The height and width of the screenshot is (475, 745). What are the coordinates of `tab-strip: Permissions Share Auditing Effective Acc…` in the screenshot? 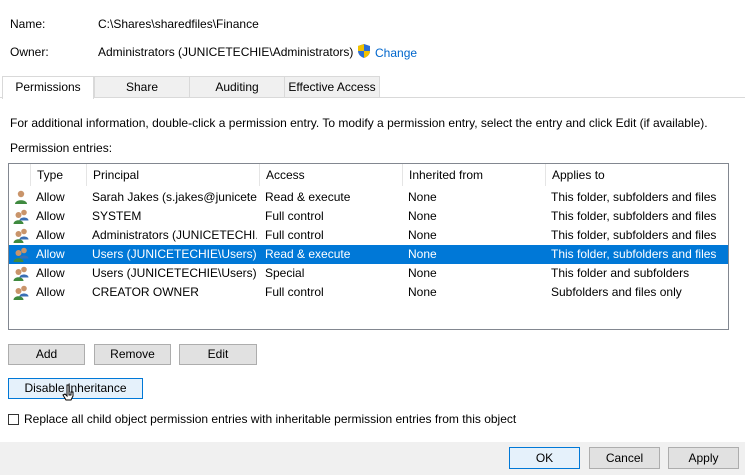 It's located at (372, 87).